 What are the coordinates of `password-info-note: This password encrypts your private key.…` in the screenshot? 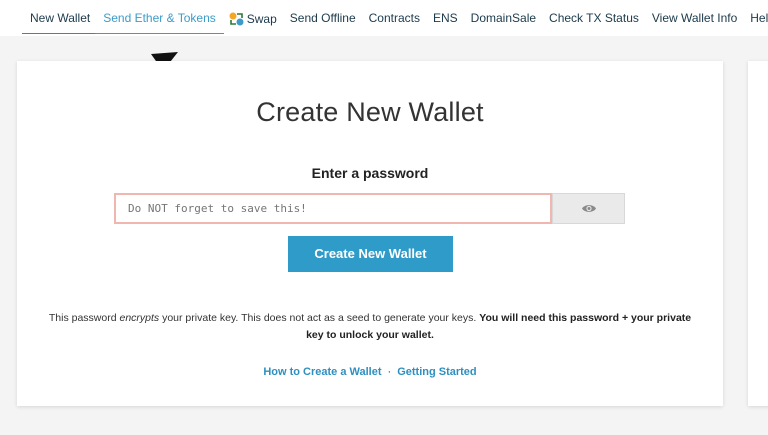 It's located at (370, 327).